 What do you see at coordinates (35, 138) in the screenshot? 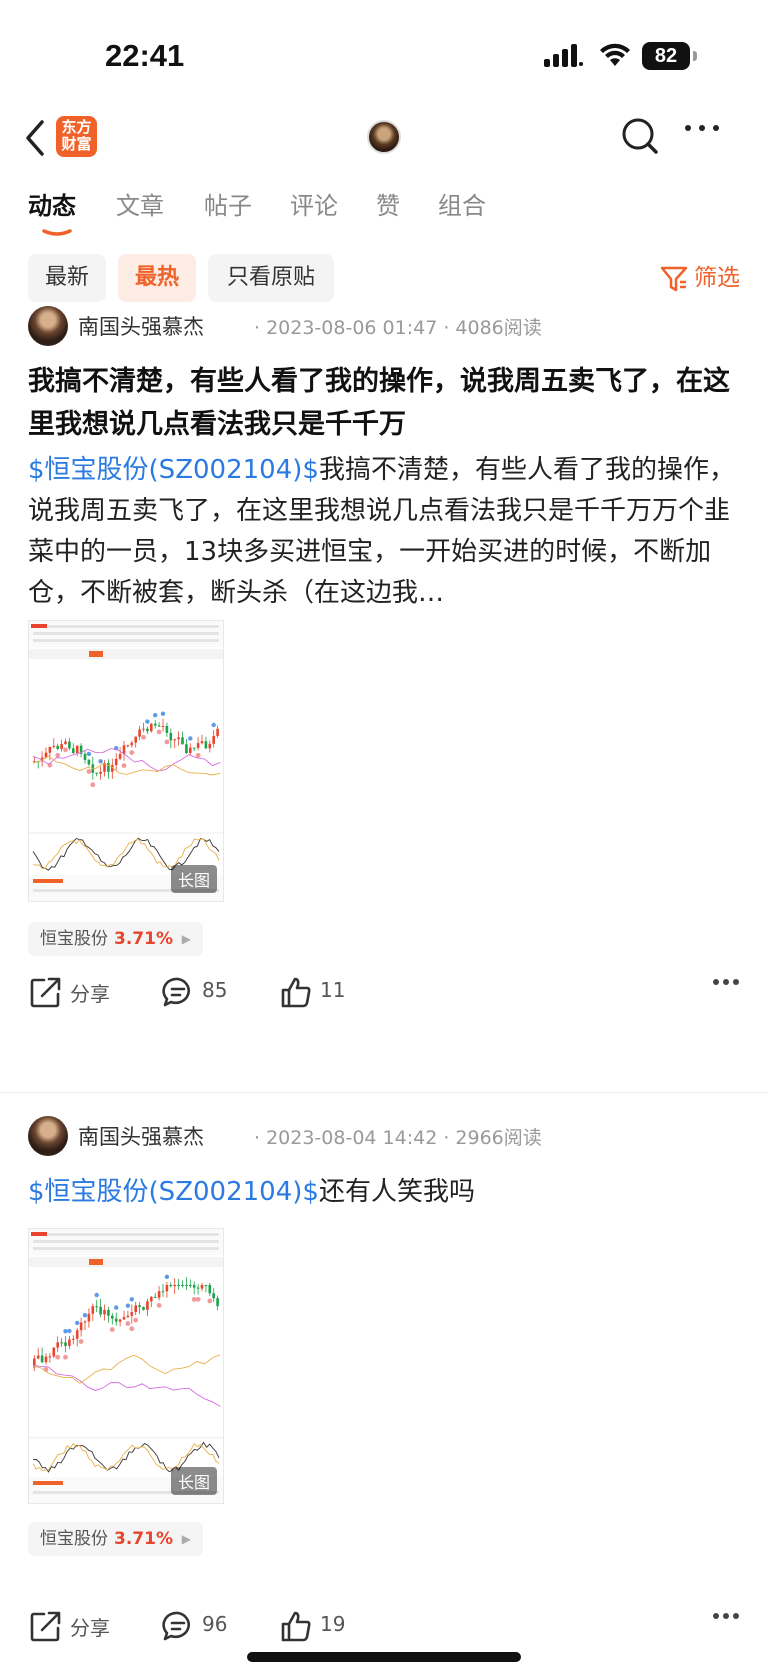
I see `back-arrow-icon` at bounding box center [35, 138].